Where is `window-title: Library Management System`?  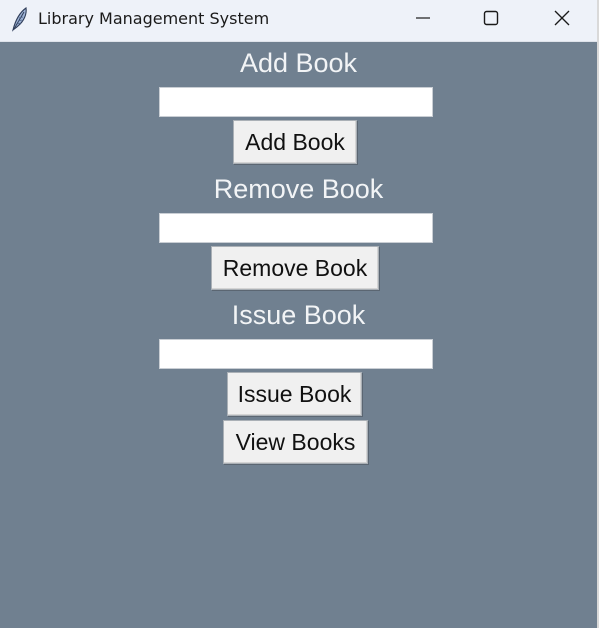
window-title: Library Management System is located at coordinates (154, 18).